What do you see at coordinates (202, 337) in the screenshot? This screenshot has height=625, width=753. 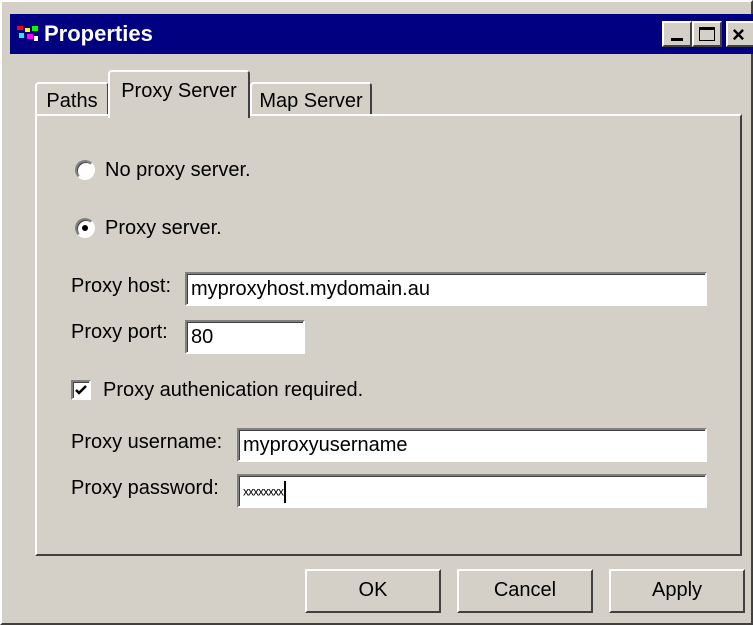 I see `proxy-port-value: 80` at bounding box center [202, 337].